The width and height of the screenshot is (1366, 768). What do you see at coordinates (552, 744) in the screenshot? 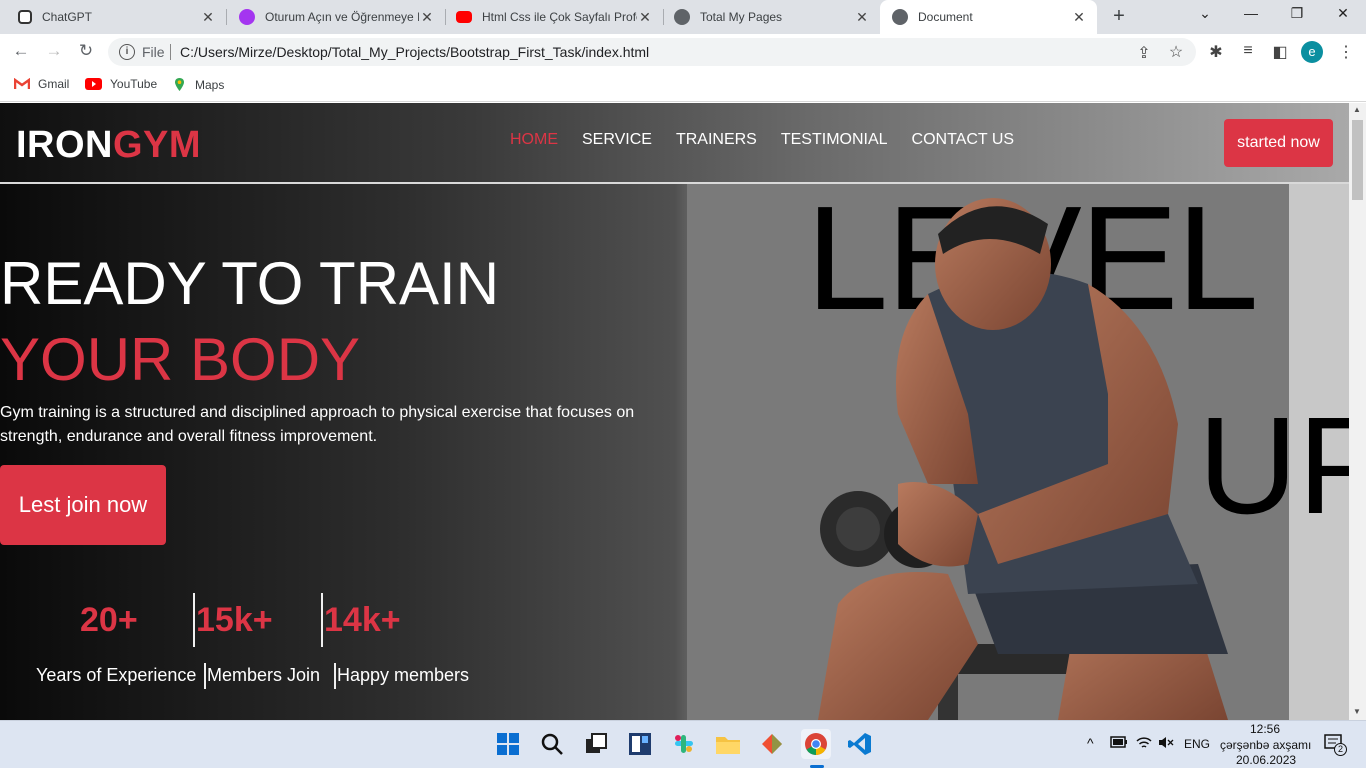
I see `search-icon` at bounding box center [552, 744].